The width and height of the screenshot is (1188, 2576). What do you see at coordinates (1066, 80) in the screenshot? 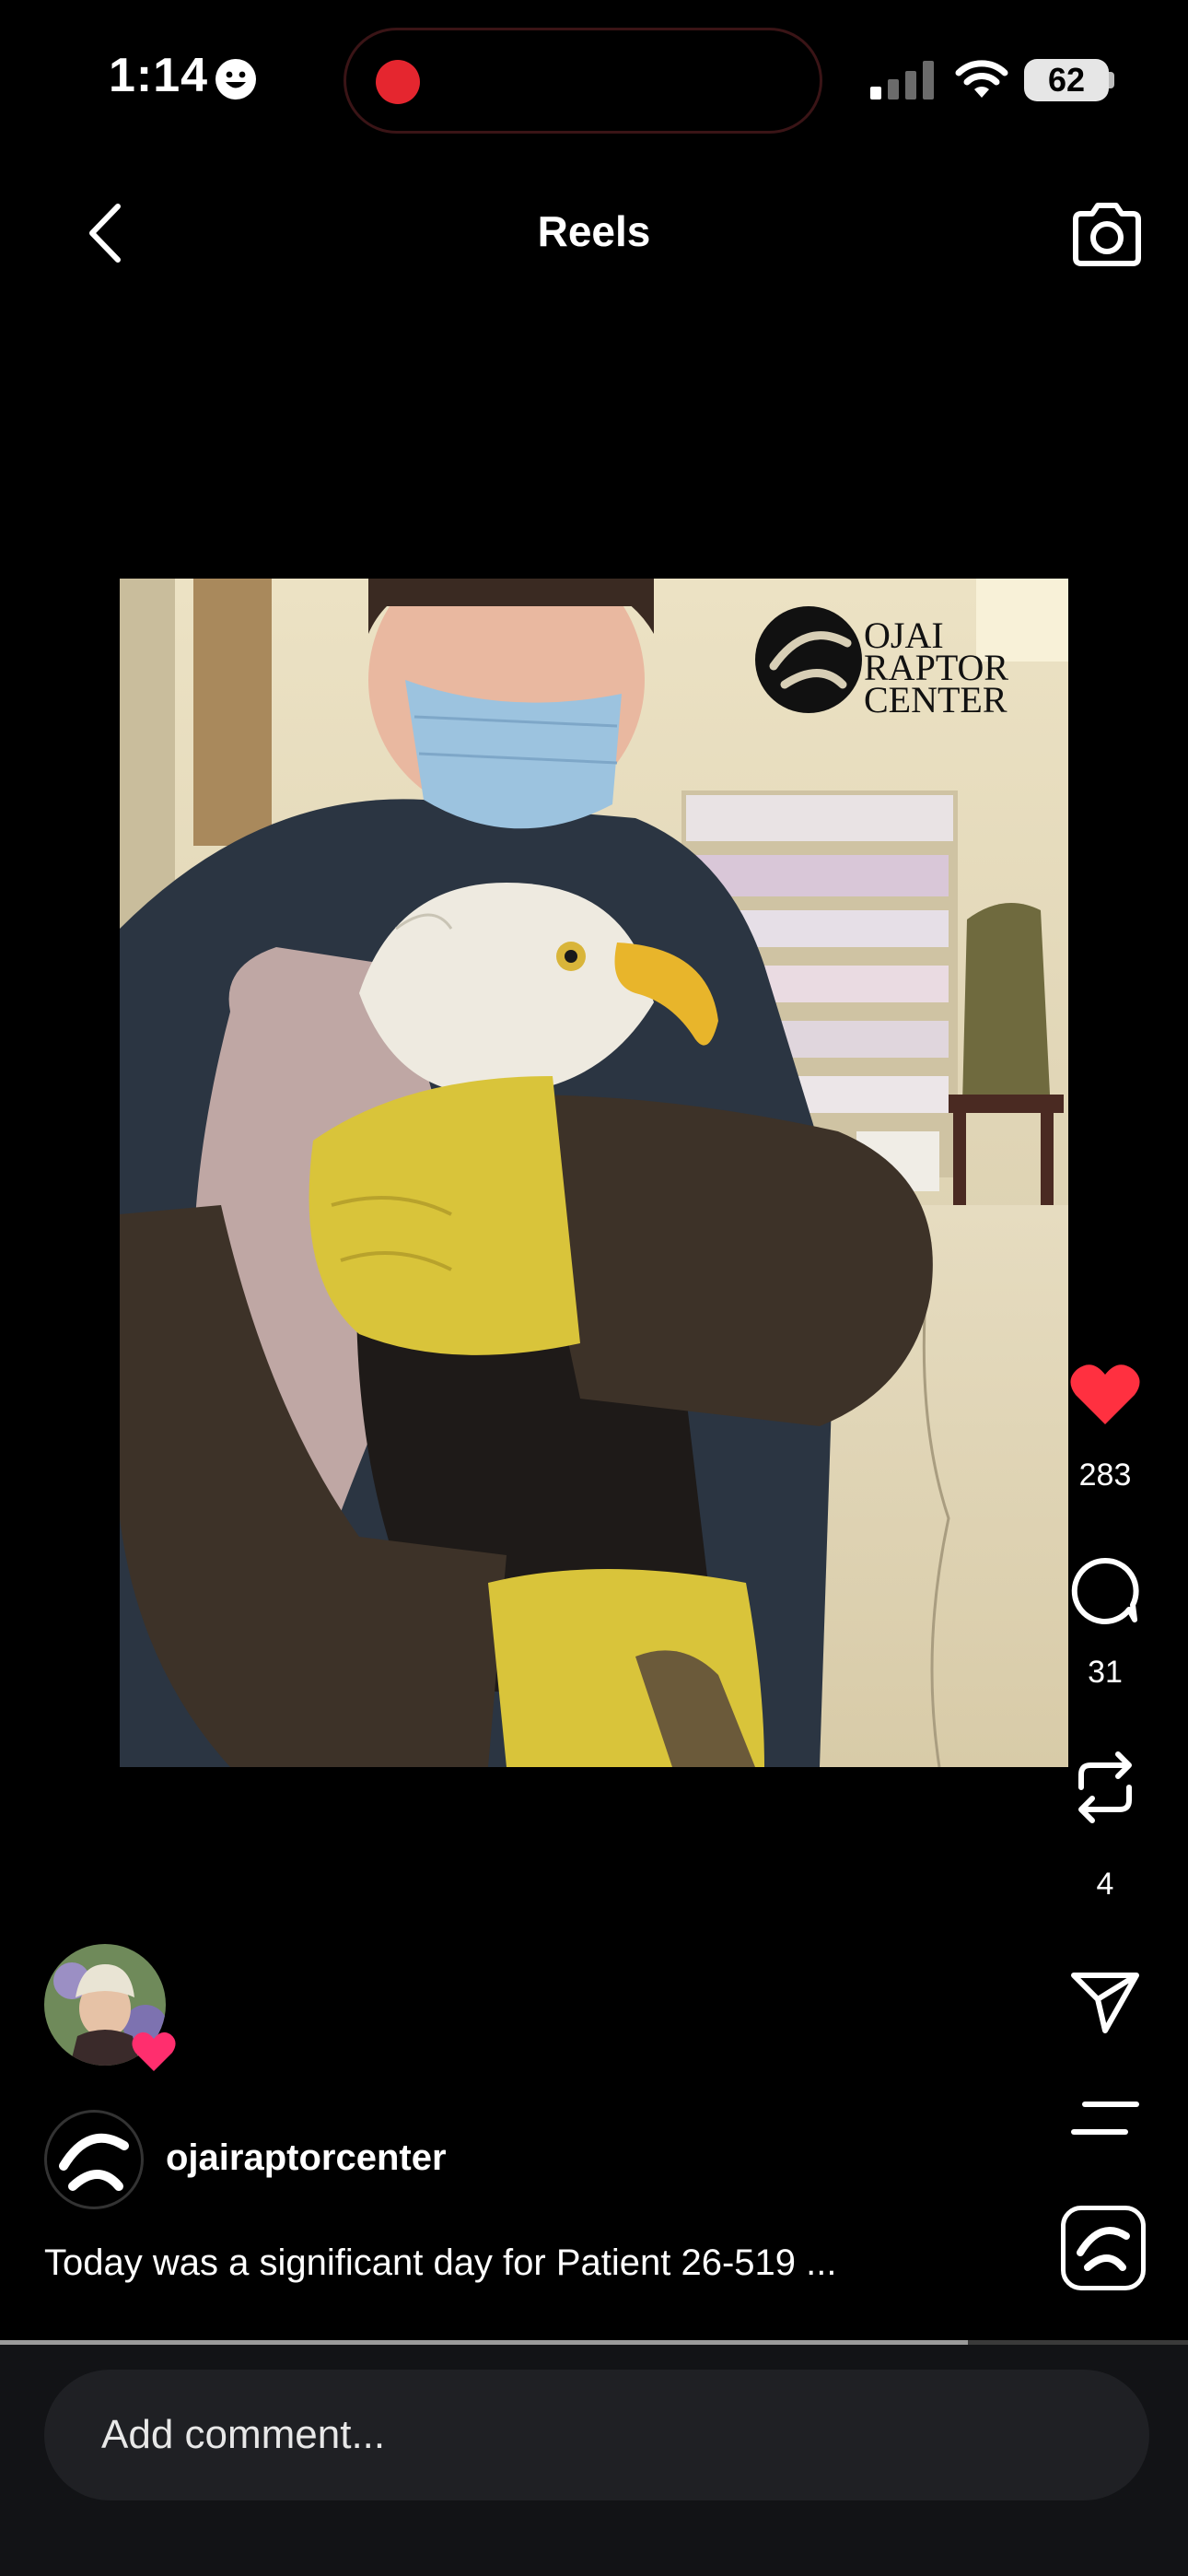
I see `battery-indicator: 62` at bounding box center [1066, 80].